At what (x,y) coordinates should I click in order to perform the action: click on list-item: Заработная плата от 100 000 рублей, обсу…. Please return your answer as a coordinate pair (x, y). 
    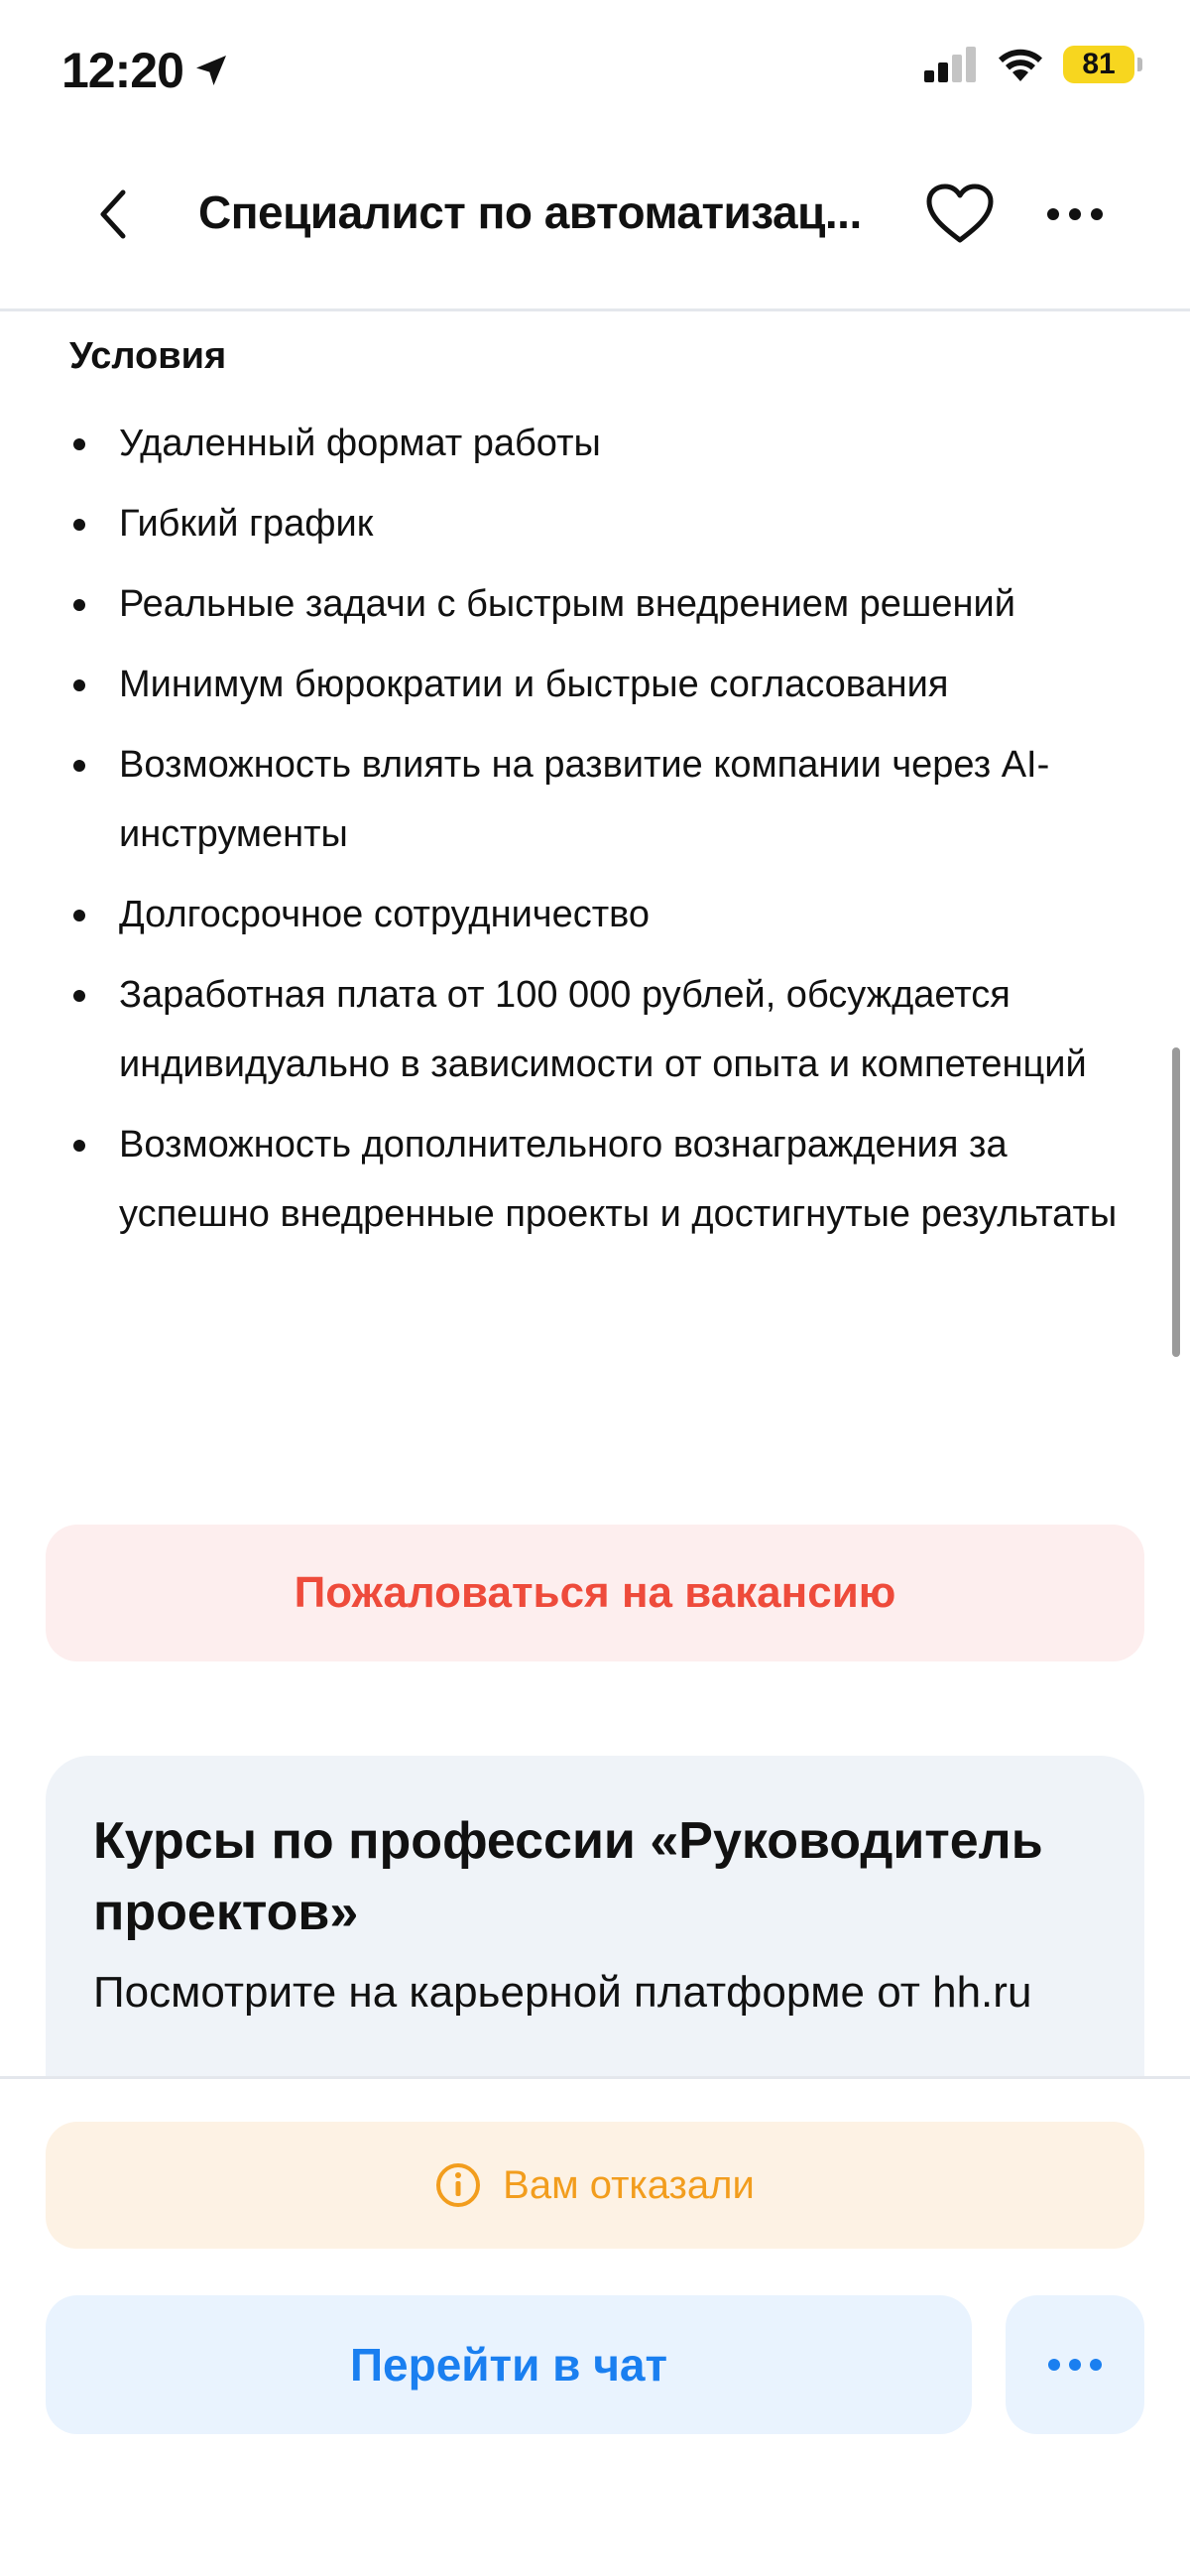
    Looking at the image, I should click on (599, 1029).